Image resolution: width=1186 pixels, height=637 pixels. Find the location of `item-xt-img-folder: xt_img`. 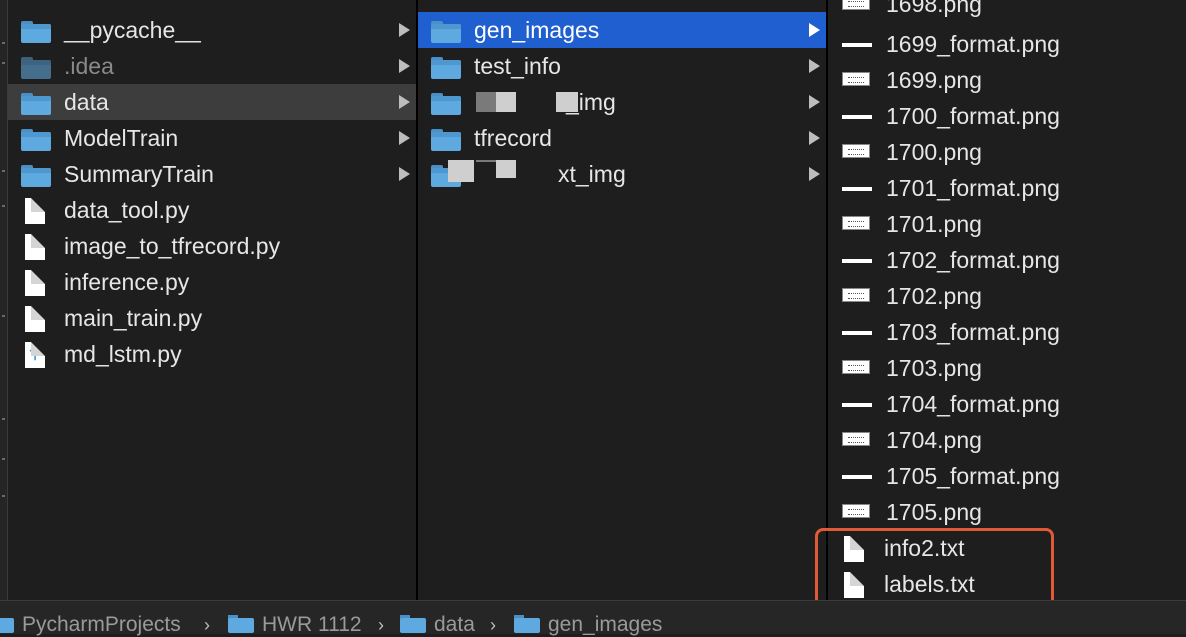

item-xt-img-folder: xt_img is located at coordinates (622, 174).